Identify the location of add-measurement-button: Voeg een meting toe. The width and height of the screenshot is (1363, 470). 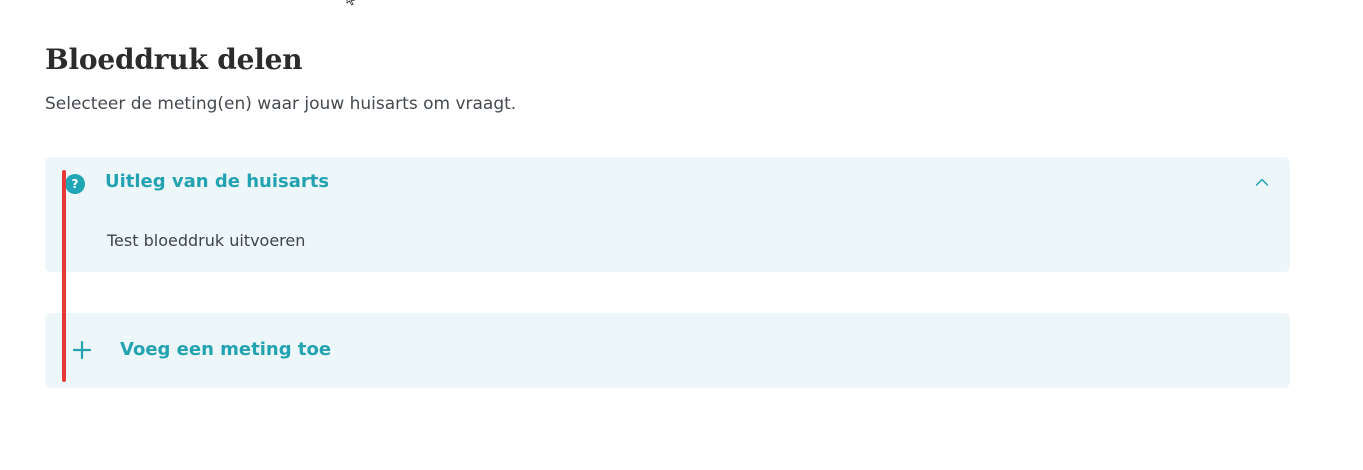
(667, 350).